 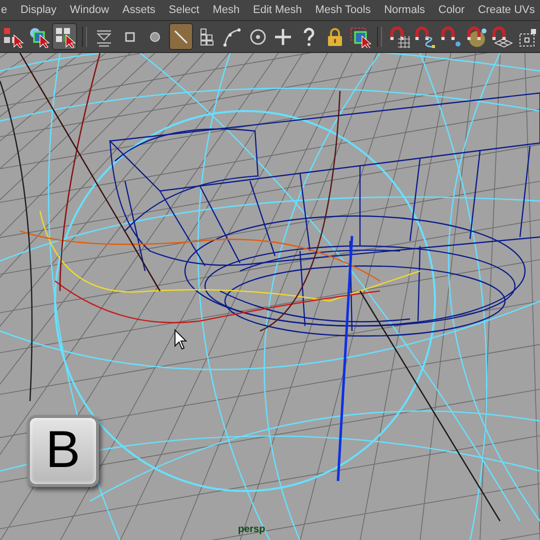 I want to click on snap-grid-icon, so click(x=399, y=37).